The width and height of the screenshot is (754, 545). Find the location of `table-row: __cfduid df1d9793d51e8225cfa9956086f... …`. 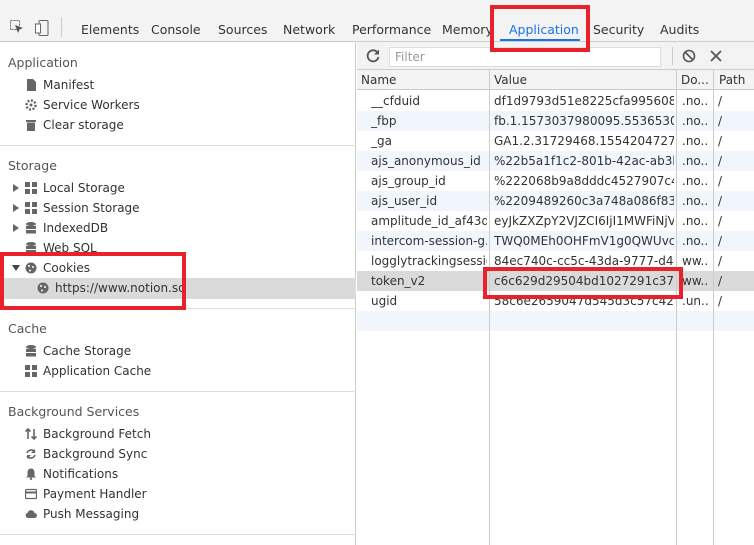

table-row: __cfduid df1d9793d51e8225cfa9956086f... … is located at coordinates (555, 101).